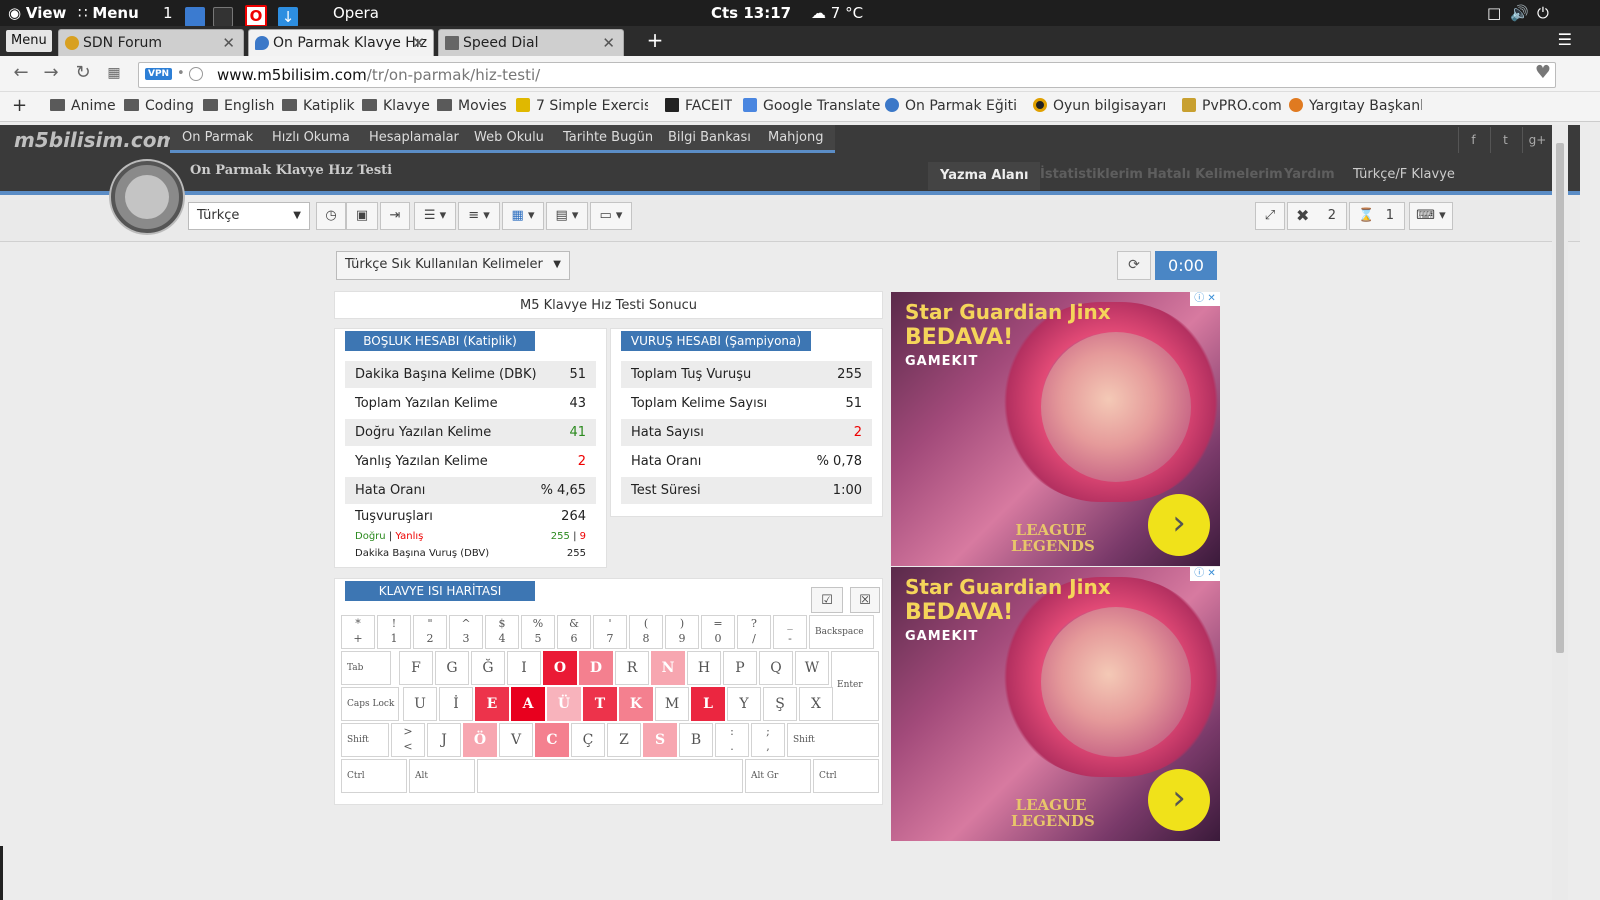 The height and width of the screenshot is (900, 1600). Describe the element at coordinates (600, 704) in the screenshot. I see `key-t: T` at that location.